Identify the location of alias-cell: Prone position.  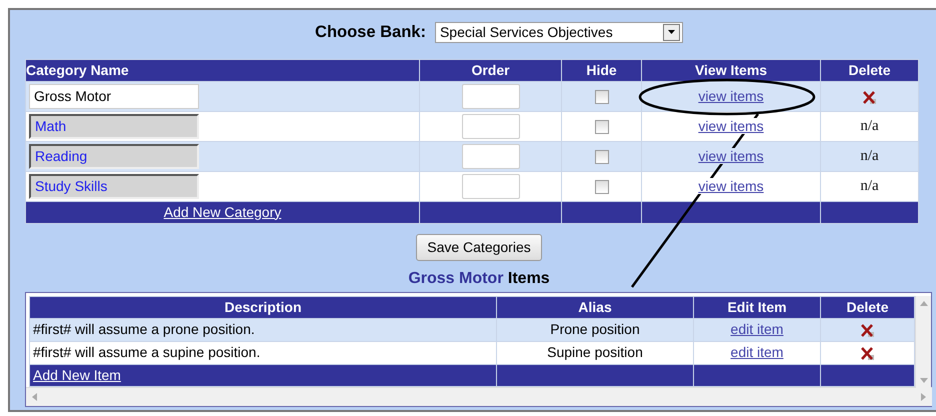
(595, 330).